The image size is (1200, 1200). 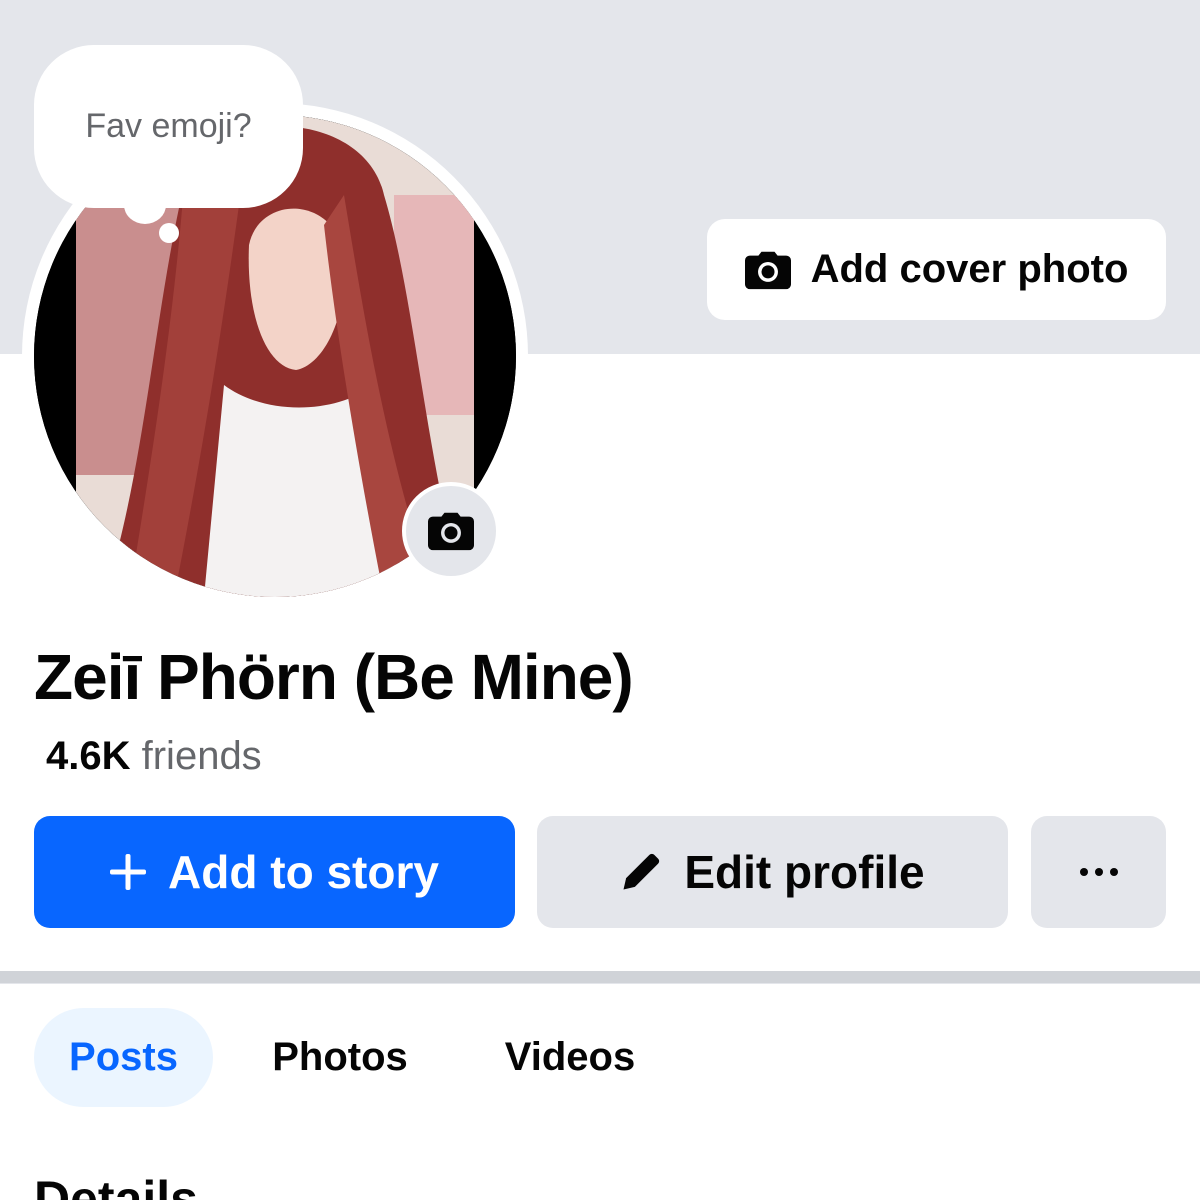 I want to click on more-dots-icon, so click(x=1098, y=872).